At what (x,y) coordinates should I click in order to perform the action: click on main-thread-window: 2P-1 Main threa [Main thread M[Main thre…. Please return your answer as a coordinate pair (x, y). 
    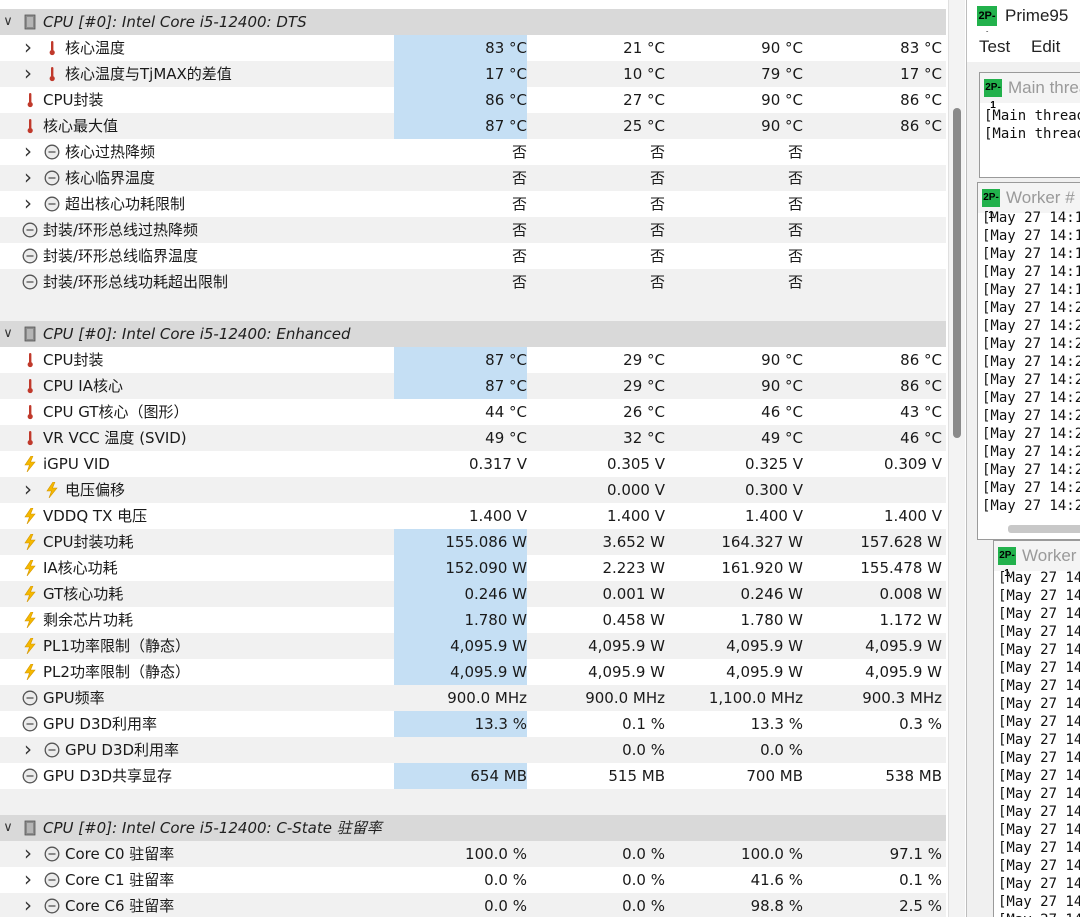
    Looking at the image, I should click on (1029, 125).